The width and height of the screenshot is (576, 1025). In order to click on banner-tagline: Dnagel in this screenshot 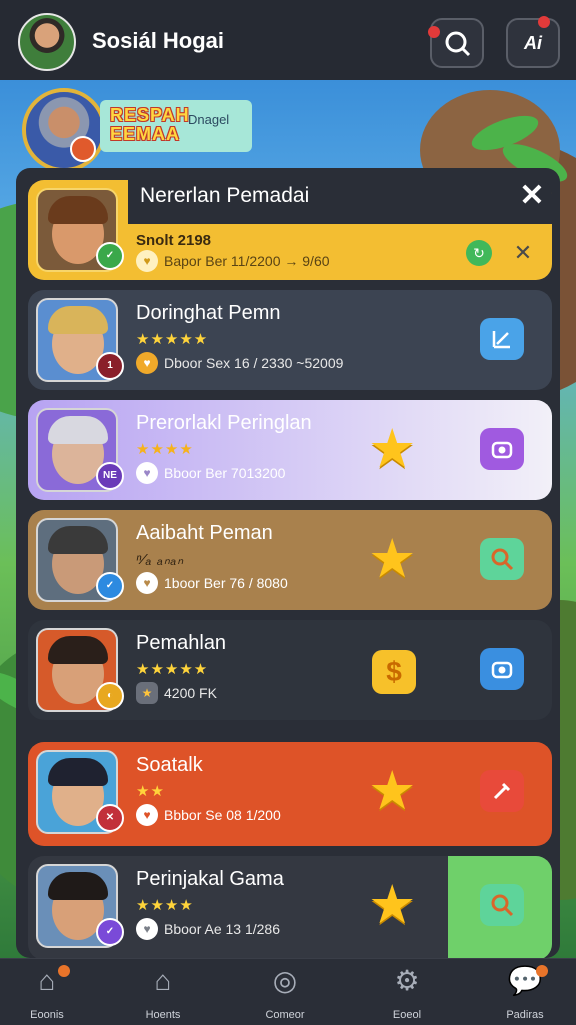, I will do `click(209, 119)`.